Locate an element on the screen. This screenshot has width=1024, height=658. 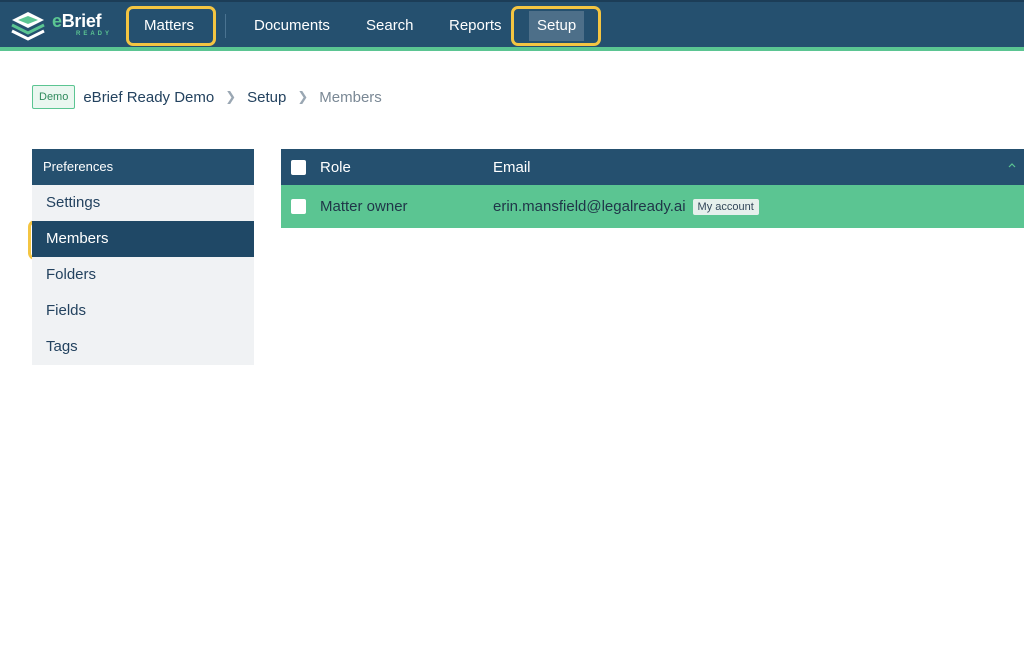
sidebar-item-fields: Fields is located at coordinates (143, 311).